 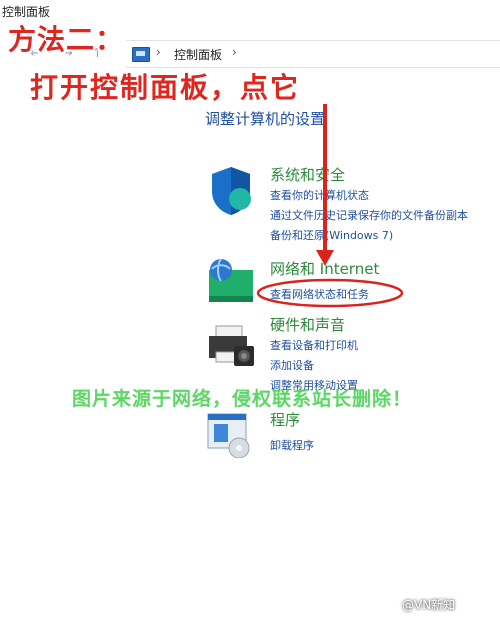 What do you see at coordinates (292, 445) in the screenshot?
I see `link-uninstall-program: 卸载程序` at bounding box center [292, 445].